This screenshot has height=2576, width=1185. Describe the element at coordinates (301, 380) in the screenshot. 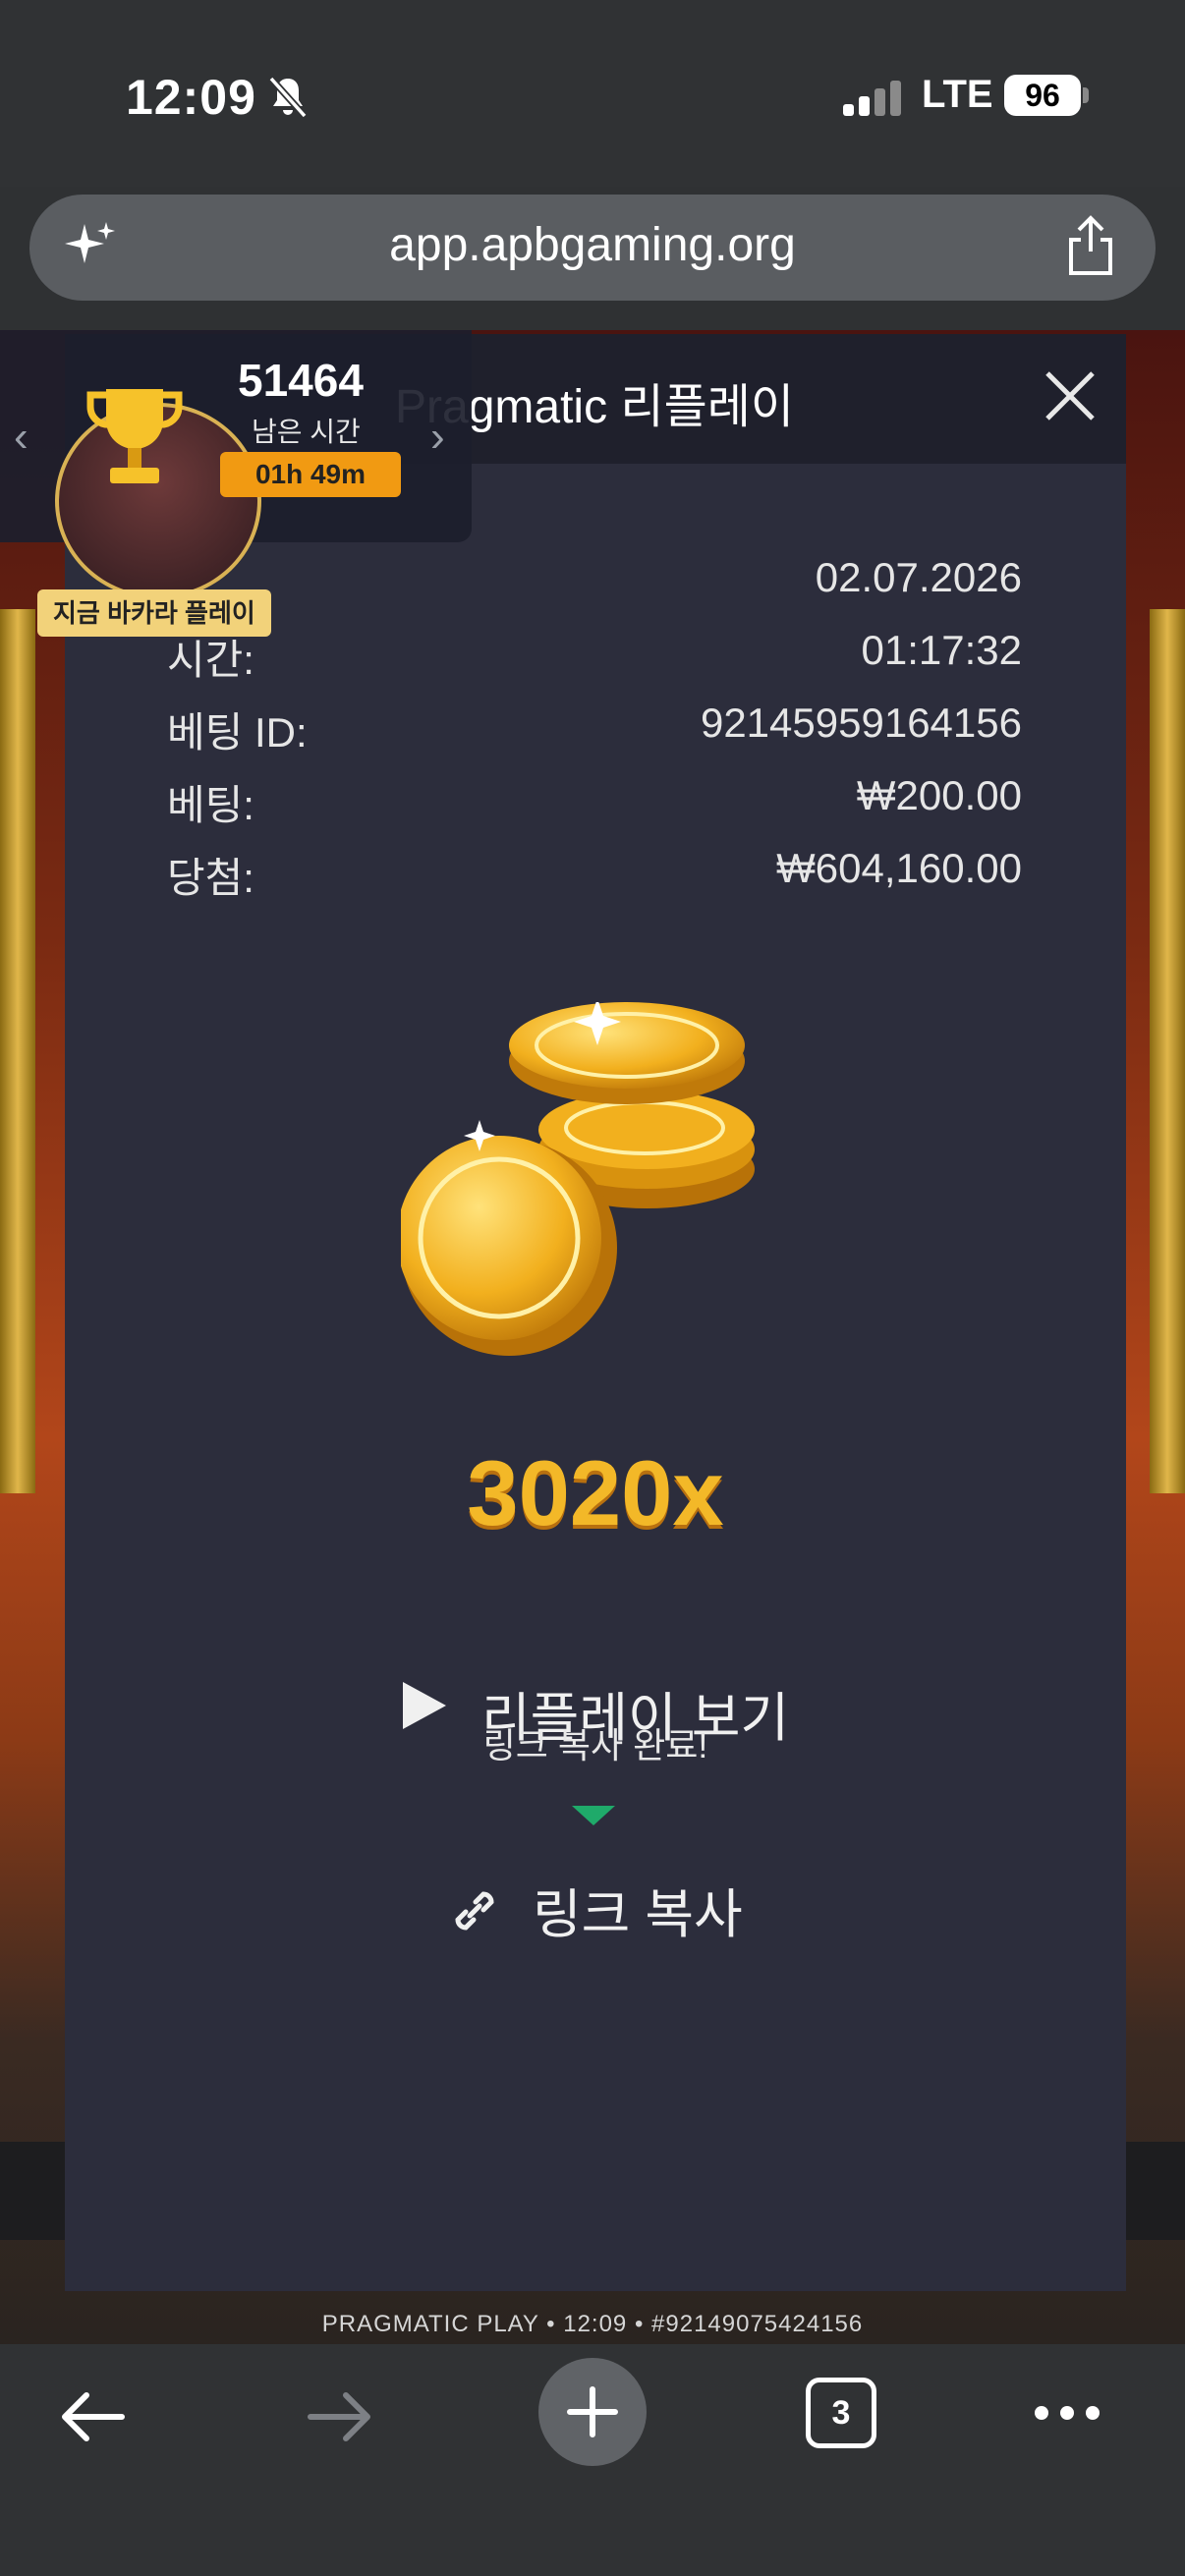

I see `tournament-score: 51464` at that location.